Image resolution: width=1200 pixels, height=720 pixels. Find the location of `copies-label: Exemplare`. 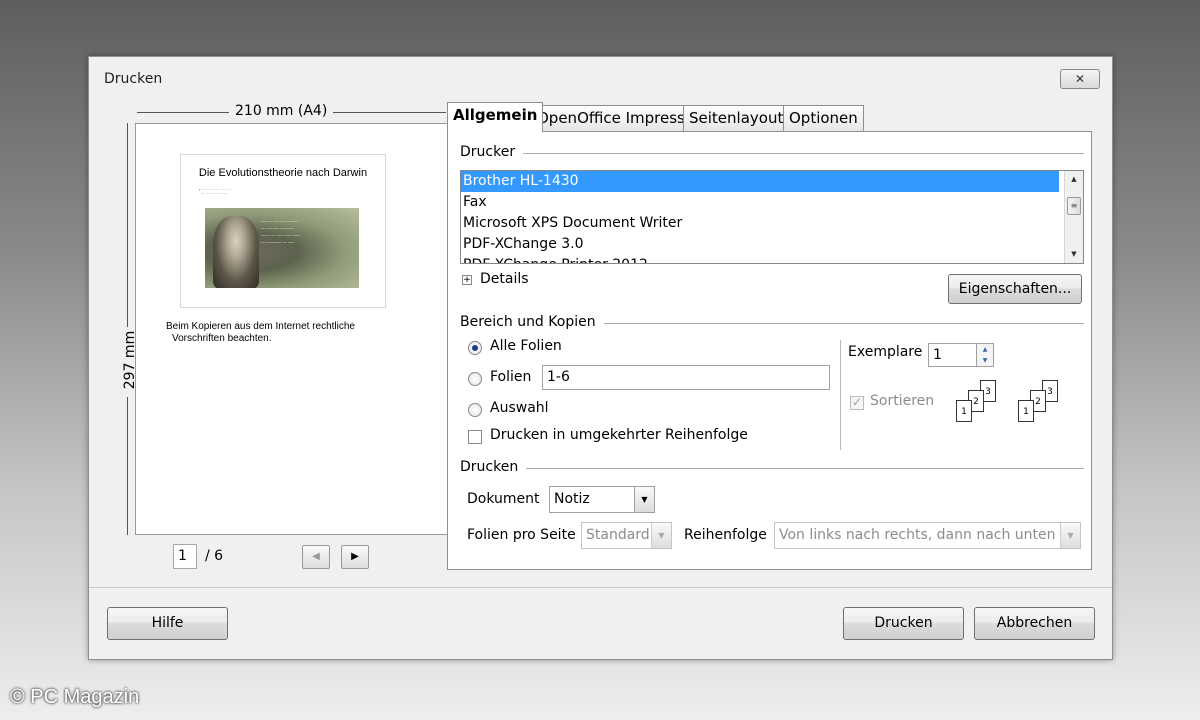

copies-label: Exemplare is located at coordinates (885, 352).